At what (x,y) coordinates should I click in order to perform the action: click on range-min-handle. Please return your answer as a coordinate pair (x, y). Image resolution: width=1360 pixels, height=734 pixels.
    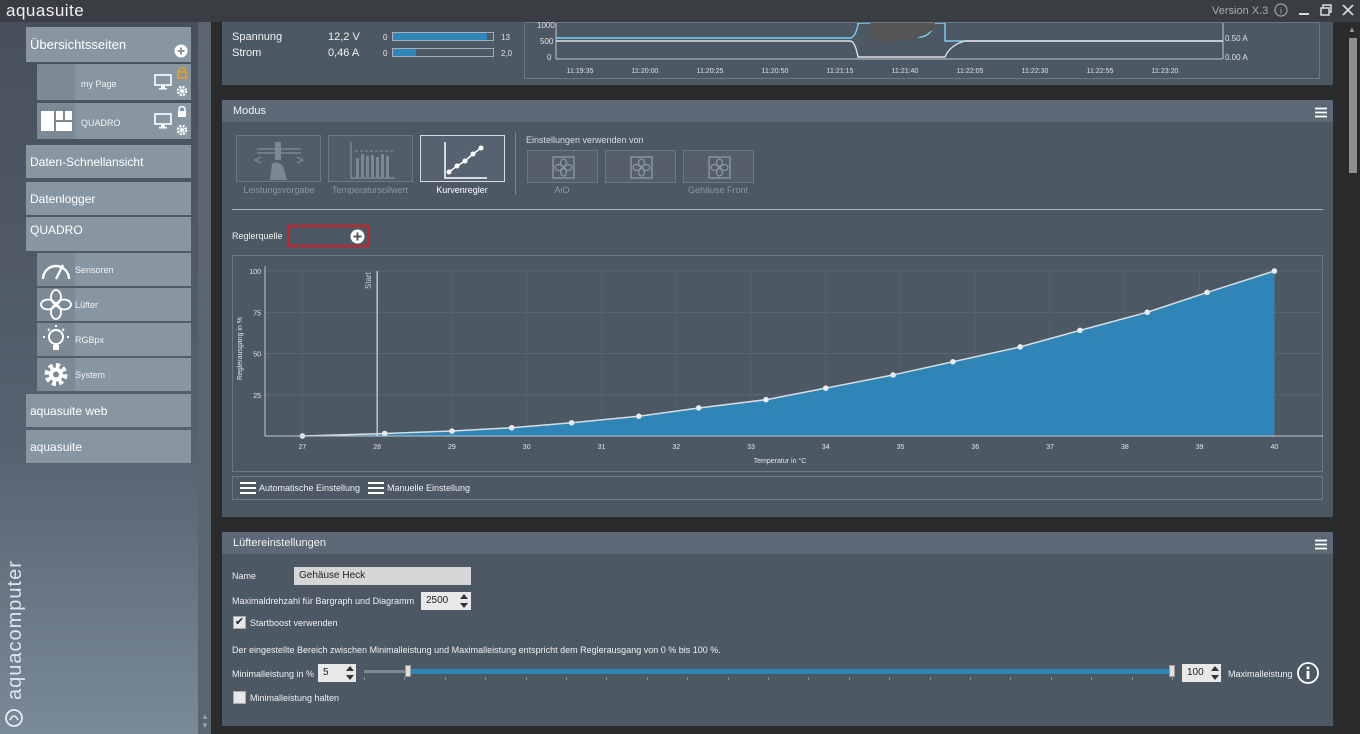
    Looking at the image, I should click on (407, 671).